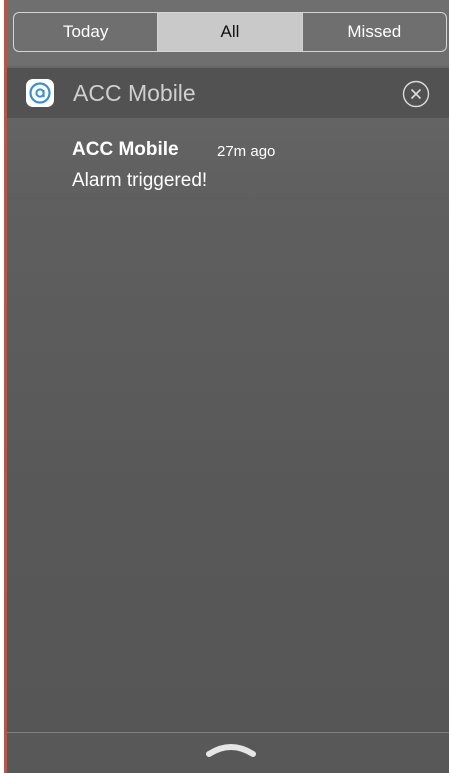 The image size is (449, 773). What do you see at coordinates (140, 180) in the screenshot?
I see `notification-message: Alarm triggered!` at bounding box center [140, 180].